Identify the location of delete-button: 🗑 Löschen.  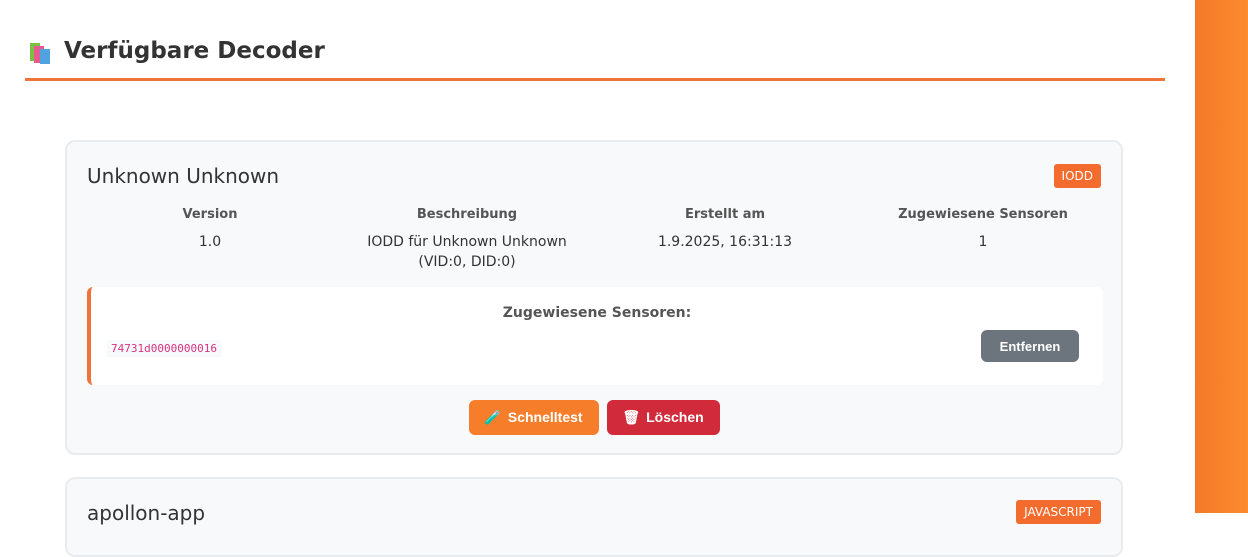
(663, 417).